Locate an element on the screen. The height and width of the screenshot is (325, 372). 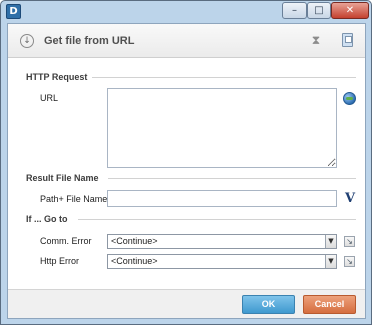
maximize-button: □ is located at coordinates (319, 10).